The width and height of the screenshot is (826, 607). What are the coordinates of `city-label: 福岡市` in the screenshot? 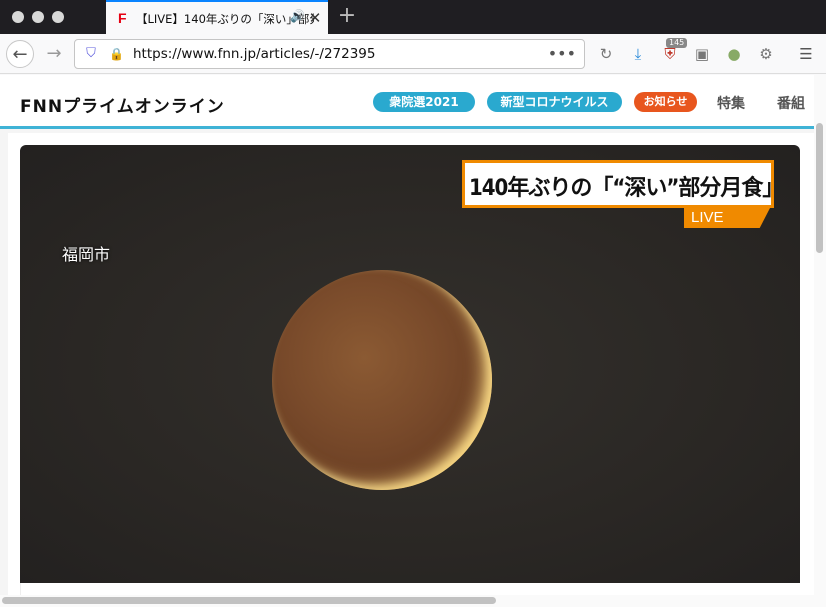 It's located at (86, 254).